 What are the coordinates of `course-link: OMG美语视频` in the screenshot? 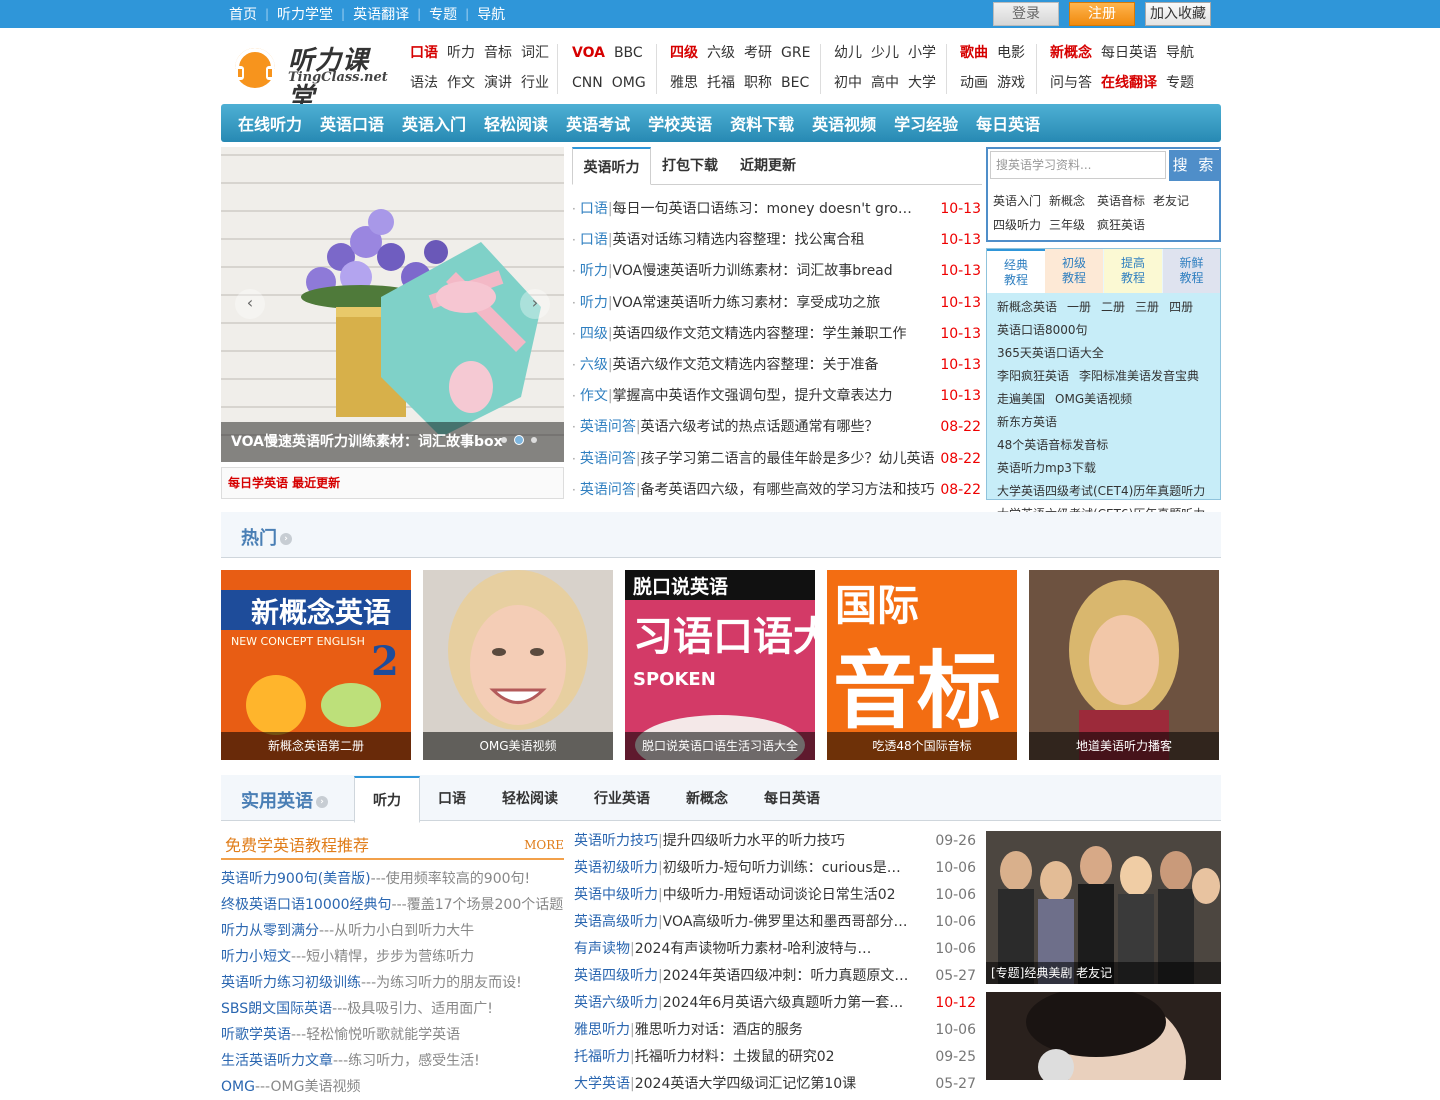 It's located at (1093, 399).